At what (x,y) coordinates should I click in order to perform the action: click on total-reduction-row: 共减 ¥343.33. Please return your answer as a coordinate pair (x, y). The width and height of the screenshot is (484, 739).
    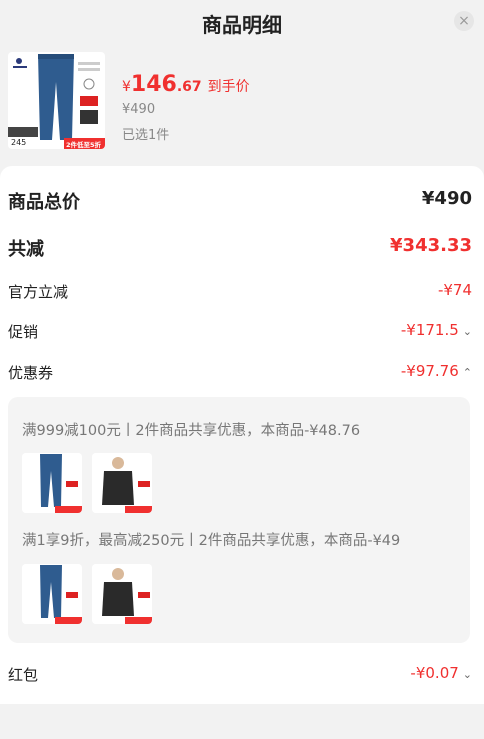
    Looking at the image, I should click on (240, 248).